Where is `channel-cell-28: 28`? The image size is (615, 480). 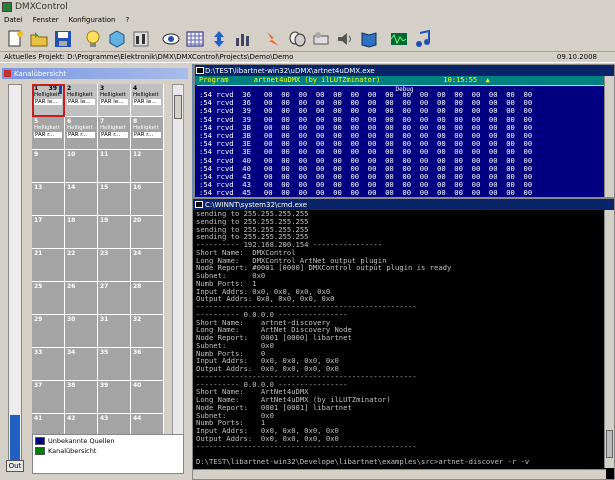 channel-cell-28: 28 is located at coordinates (147, 298).